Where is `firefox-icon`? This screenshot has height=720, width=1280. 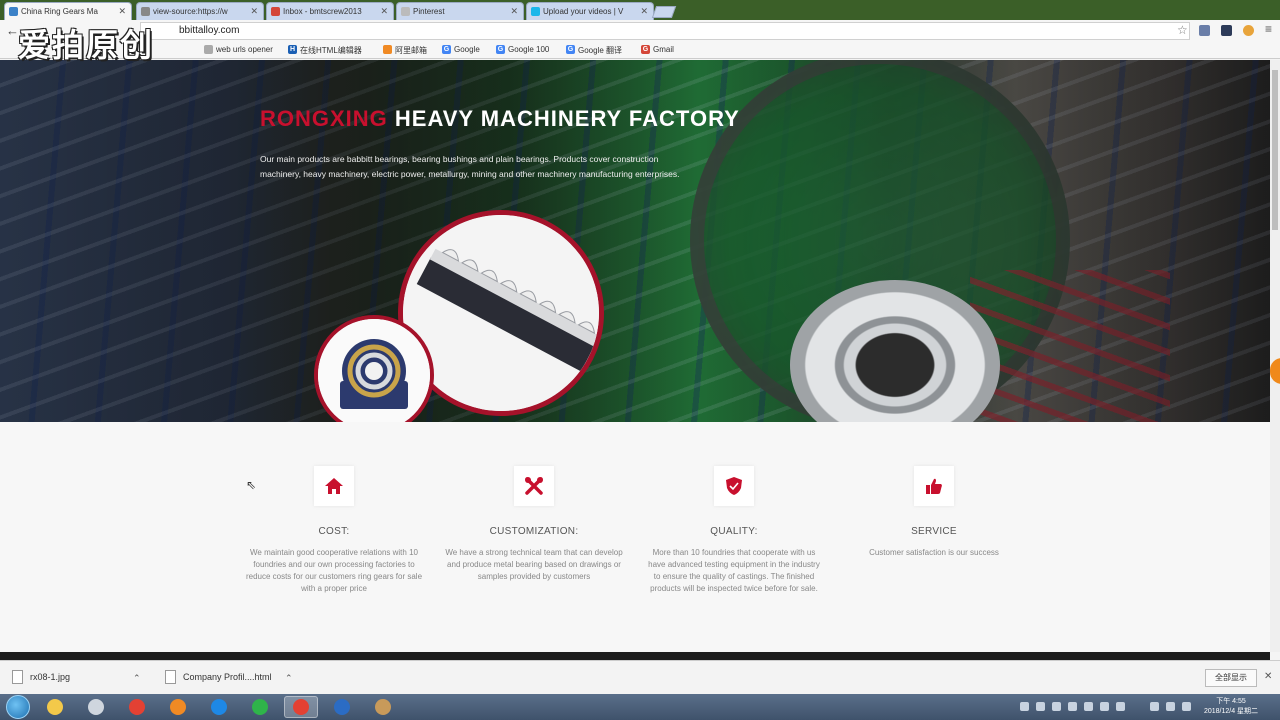
firefox-icon is located at coordinates (178, 707).